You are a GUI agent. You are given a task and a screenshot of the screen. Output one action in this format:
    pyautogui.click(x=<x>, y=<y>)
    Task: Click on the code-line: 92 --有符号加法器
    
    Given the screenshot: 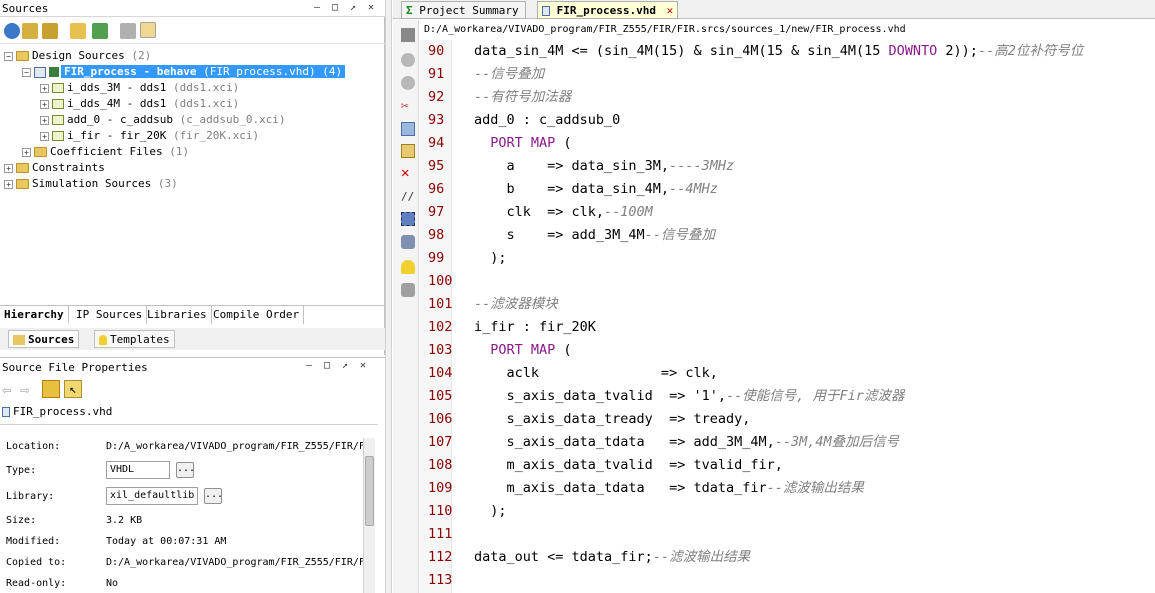 What is the action you would take?
    pyautogui.click(x=787, y=97)
    